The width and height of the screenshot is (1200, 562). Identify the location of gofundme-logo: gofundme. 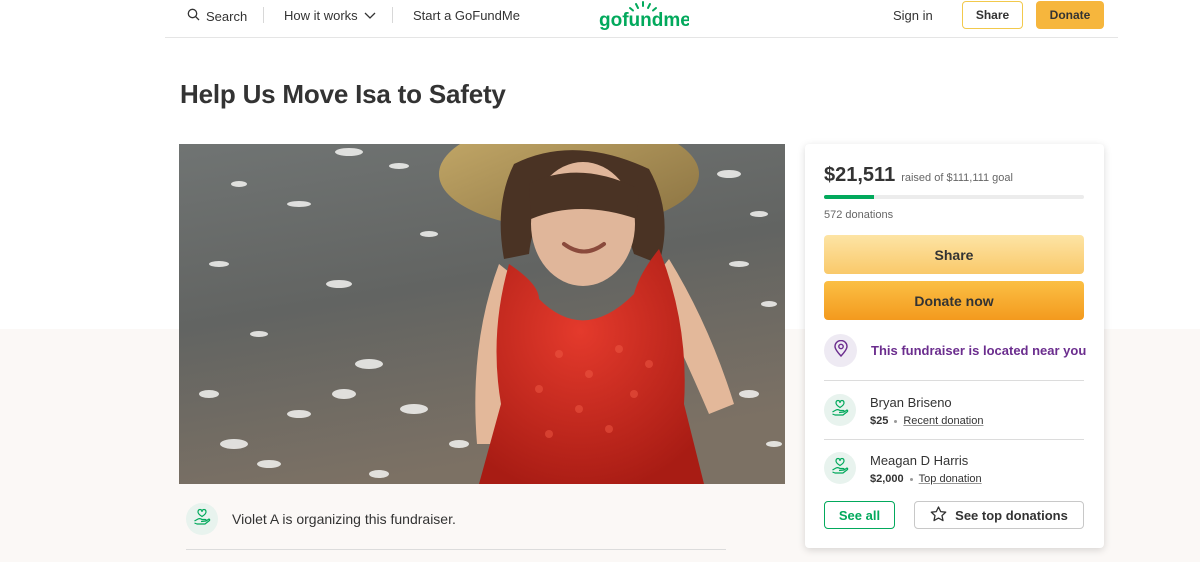
(644, 16).